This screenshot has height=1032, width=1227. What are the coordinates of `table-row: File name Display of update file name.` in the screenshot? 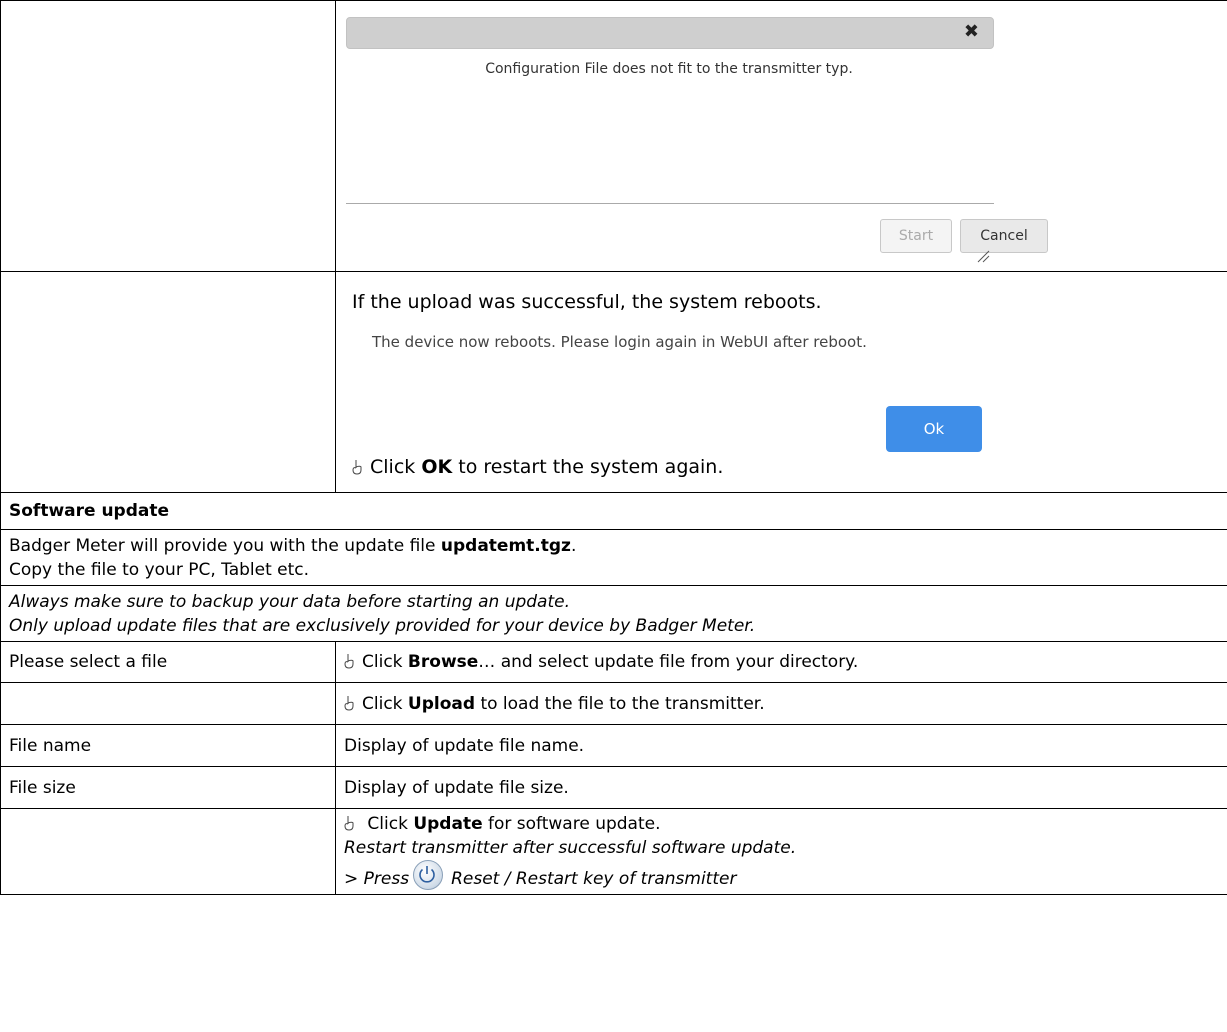 It's located at (613, 745).